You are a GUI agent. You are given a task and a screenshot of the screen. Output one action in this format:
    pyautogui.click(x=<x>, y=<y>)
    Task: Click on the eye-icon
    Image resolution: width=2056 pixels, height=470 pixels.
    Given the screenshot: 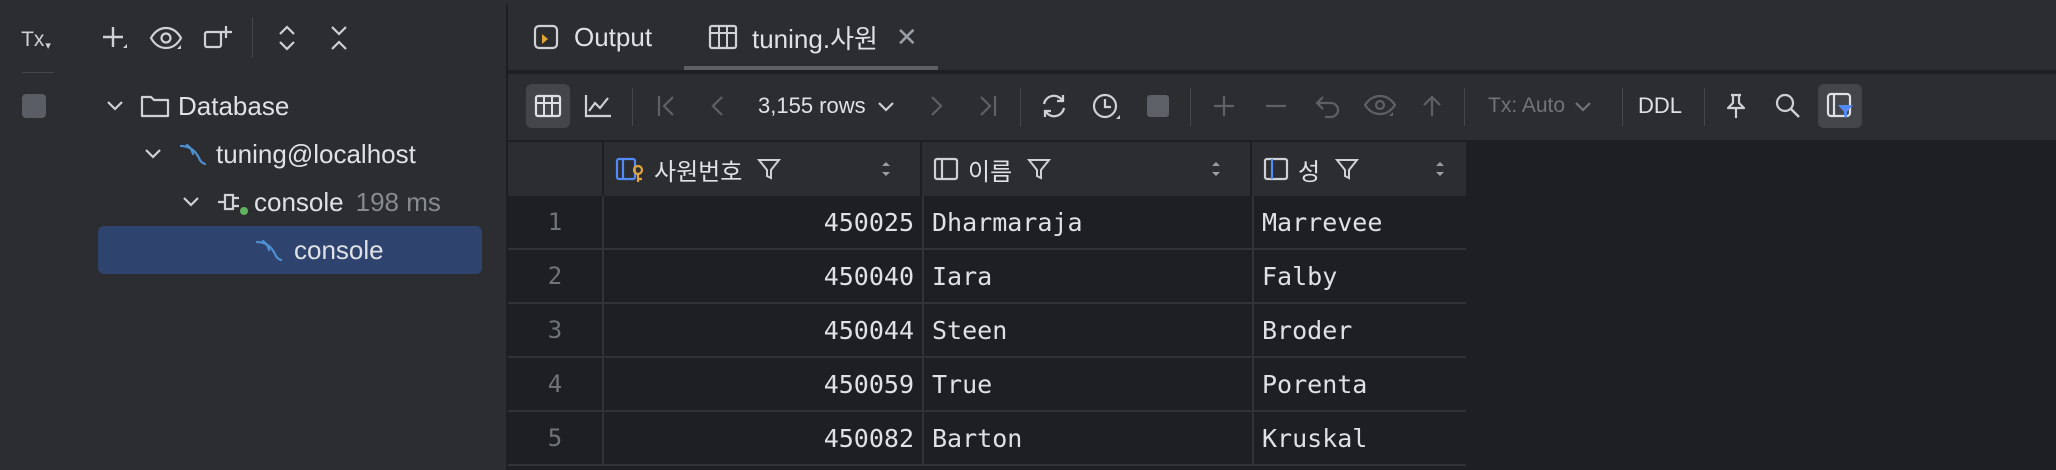 What is the action you would take?
    pyautogui.click(x=166, y=38)
    